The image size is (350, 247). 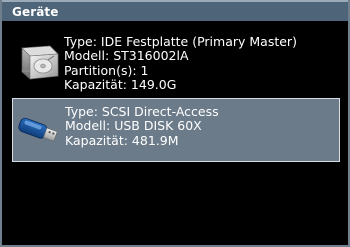 What do you see at coordinates (180, 41) in the screenshot?
I see `device-type: Type: IDE Festplatte (Primary Master)` at bounding box center [180, 41].